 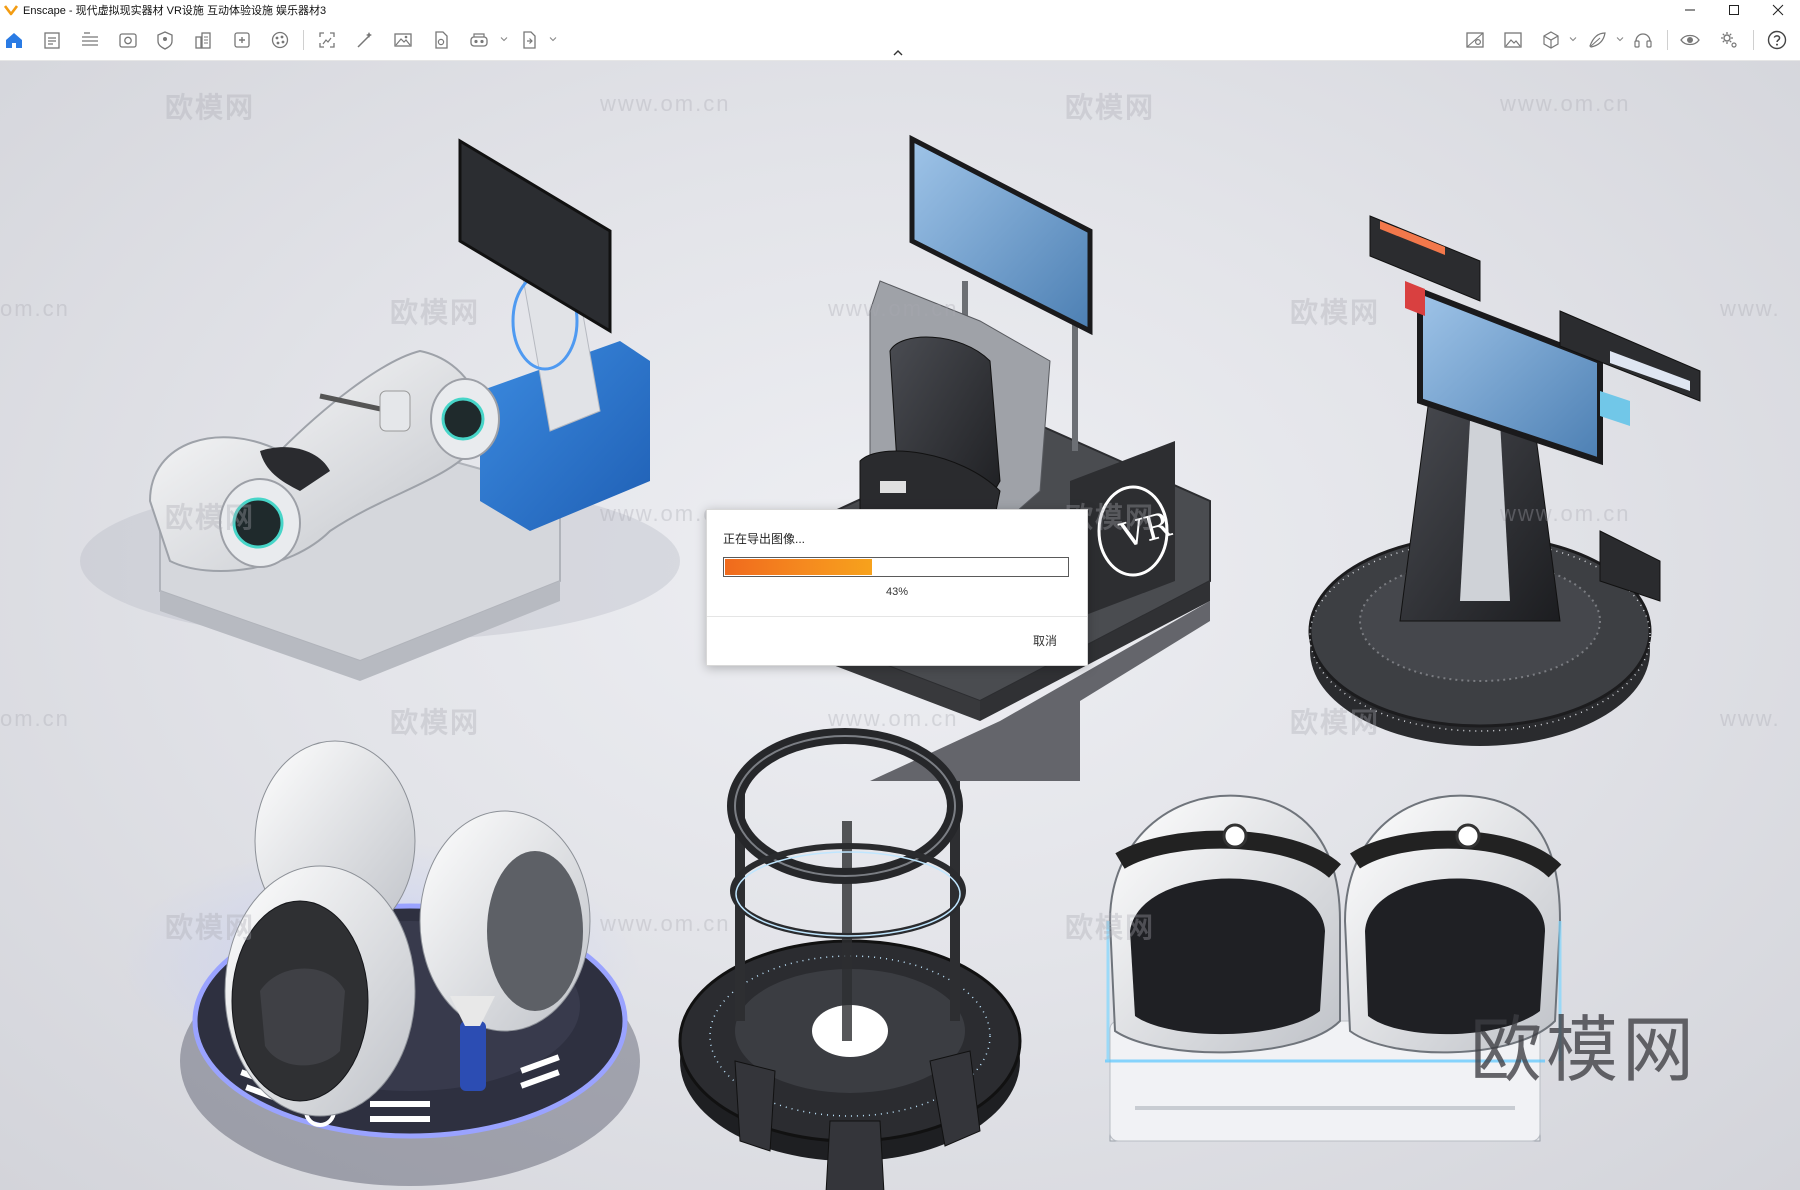 I want to click on export-progress-dialog: 正在导出图像... 43% 取消, so click(x=897, y=587).